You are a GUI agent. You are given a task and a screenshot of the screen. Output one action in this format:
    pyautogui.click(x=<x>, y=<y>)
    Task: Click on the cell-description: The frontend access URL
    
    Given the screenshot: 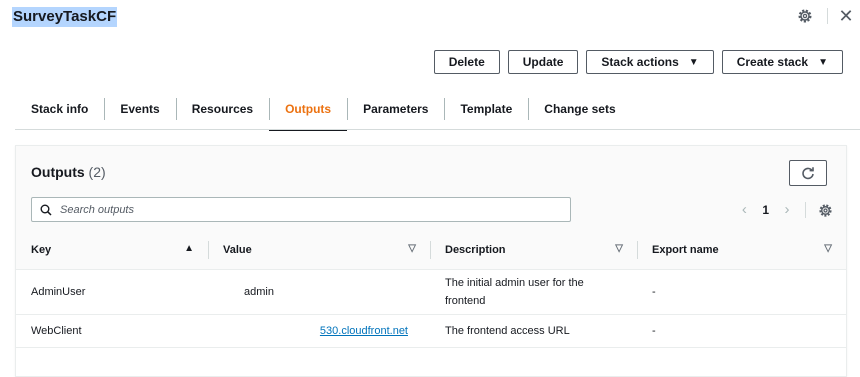 What is the action you would take?
    pyautogui.click(x=533, y=331)
    